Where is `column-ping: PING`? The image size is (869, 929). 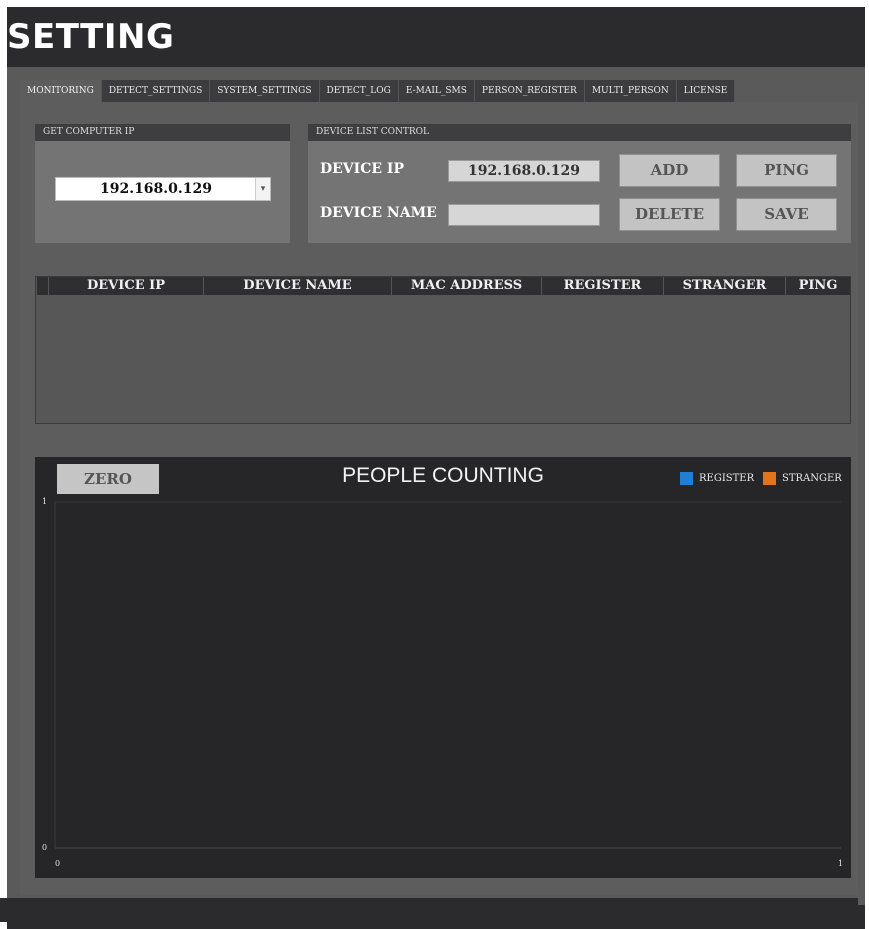 column-ping: PING is located at coordinates (817, 286).